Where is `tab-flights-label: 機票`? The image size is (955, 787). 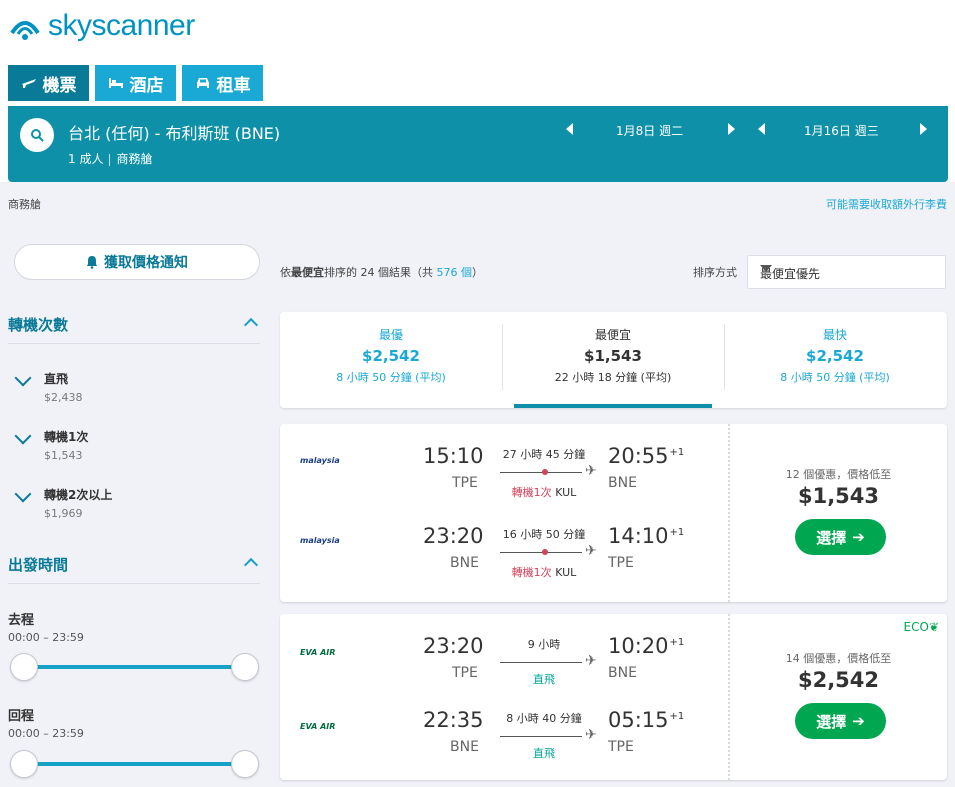
tab-flights-label: 機票 is located at coordinates (59, 85).